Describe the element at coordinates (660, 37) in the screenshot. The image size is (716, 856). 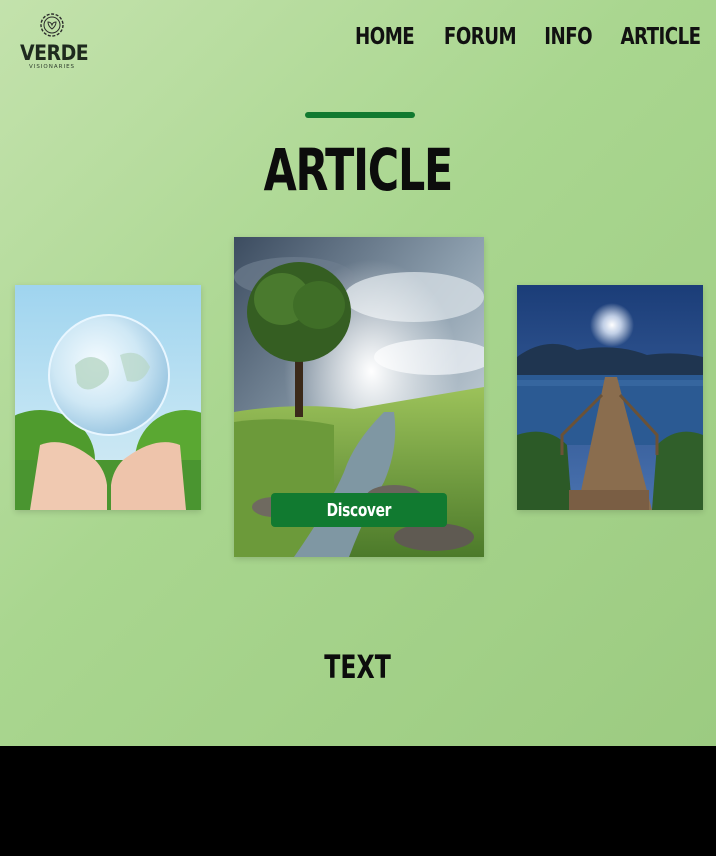
I see `nav-article: ARTICLE` at that location.